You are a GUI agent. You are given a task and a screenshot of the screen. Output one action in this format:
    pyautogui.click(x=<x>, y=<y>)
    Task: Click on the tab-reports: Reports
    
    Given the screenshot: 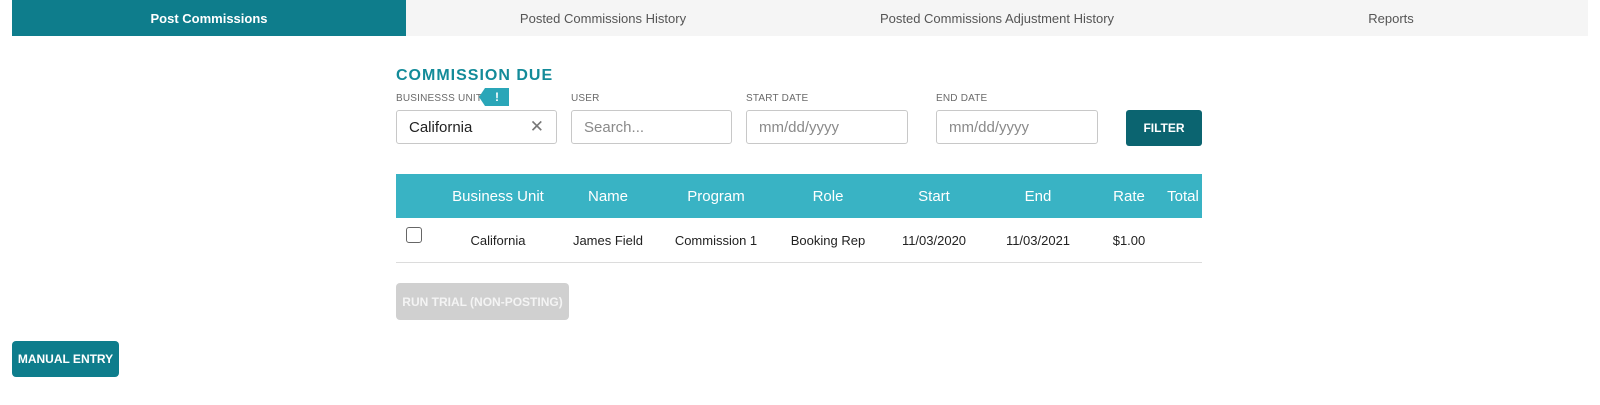 What is the action you would take?
    pyautogui.click(x=1391, y=18)
    